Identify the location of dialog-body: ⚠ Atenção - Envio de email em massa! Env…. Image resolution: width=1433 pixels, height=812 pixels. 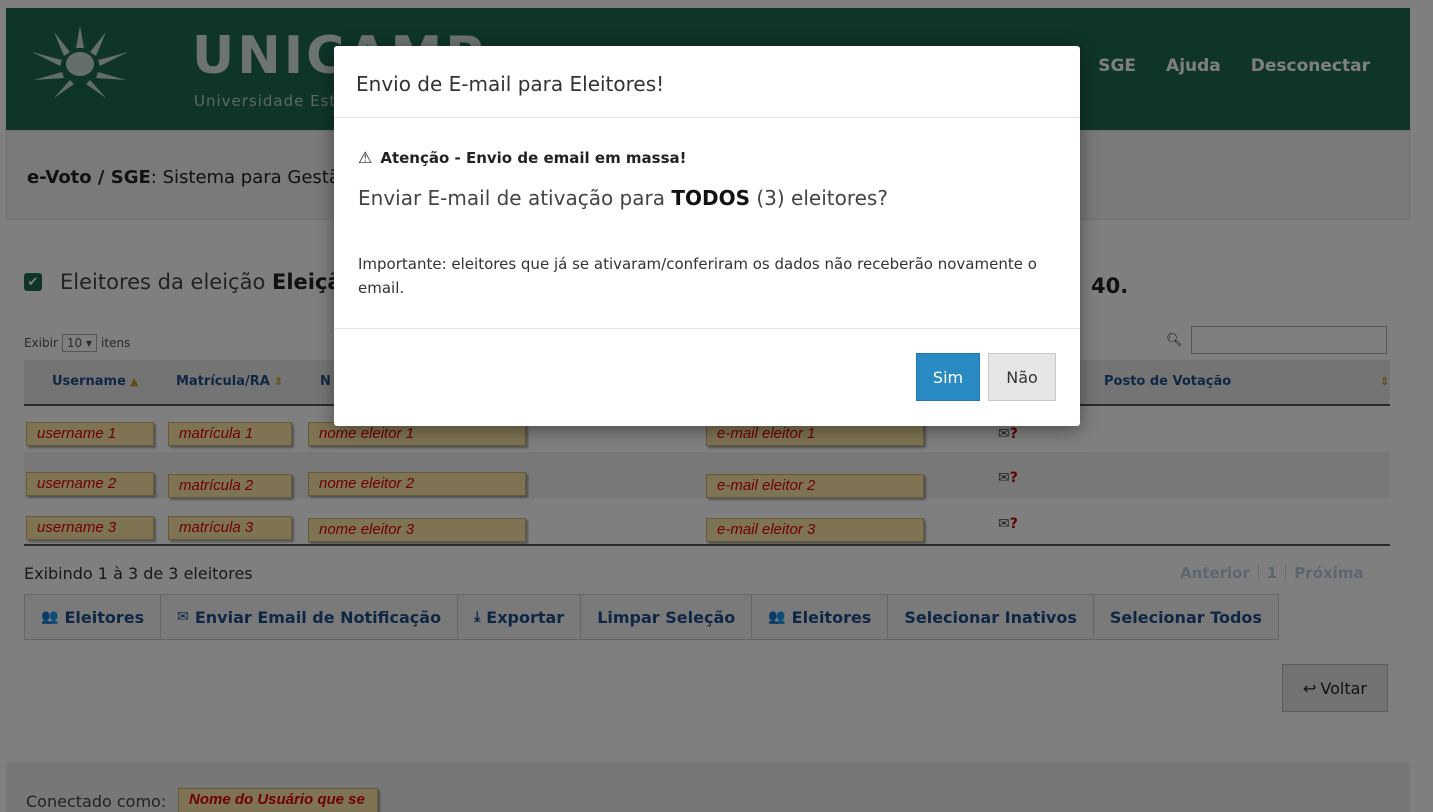
(707, 223).